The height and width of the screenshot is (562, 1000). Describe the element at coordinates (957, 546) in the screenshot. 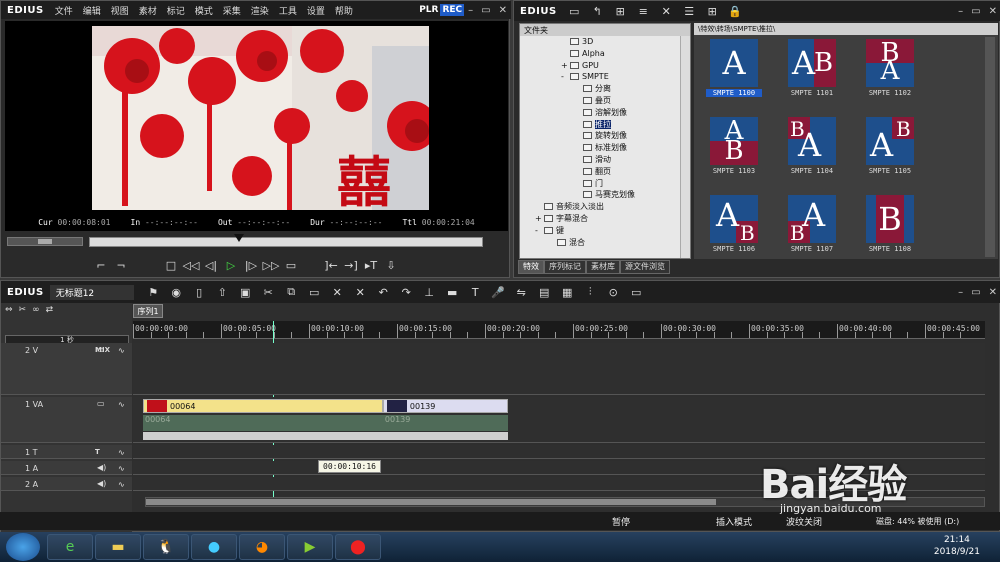

I see `system-clock: 21:14 2018/9/21` at that location.